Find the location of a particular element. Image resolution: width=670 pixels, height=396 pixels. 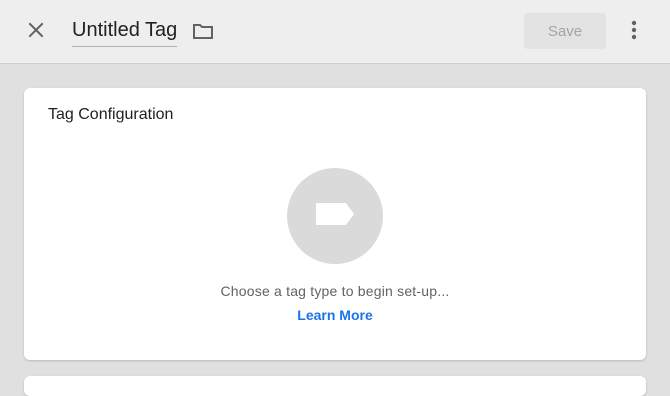

more-options-button is located at coordinates (634, 32).